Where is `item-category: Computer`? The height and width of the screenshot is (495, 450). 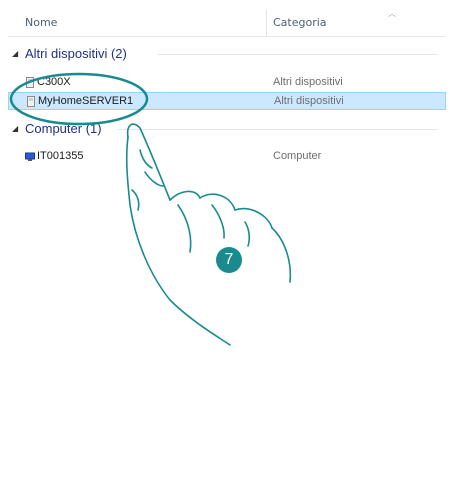
item-category: Computer is located at coordinates (297, 156).